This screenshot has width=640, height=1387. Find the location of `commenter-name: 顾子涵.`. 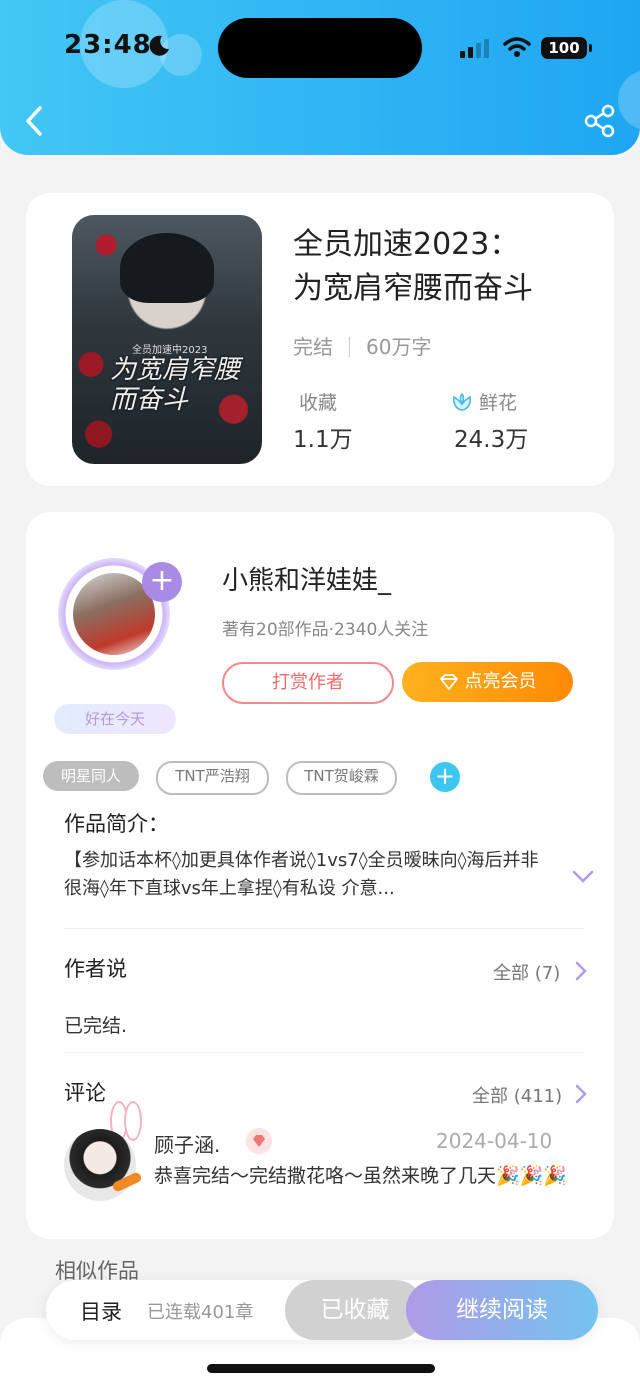

commenter-name: 顾子涵. is located at coordinates (187, 1143).